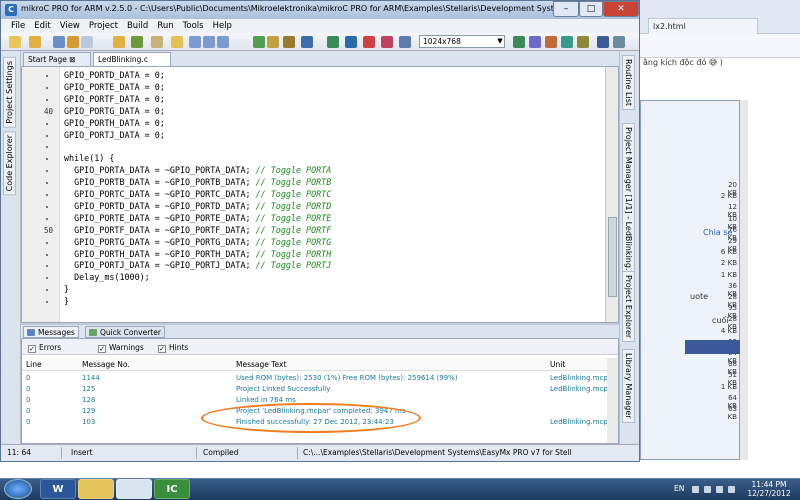 The height and width of the screenshot is (500, 800). What do you see at coordinates (15, 42) in the screenshot?
I see `new-file-icon` at bounding box center [15, 42].